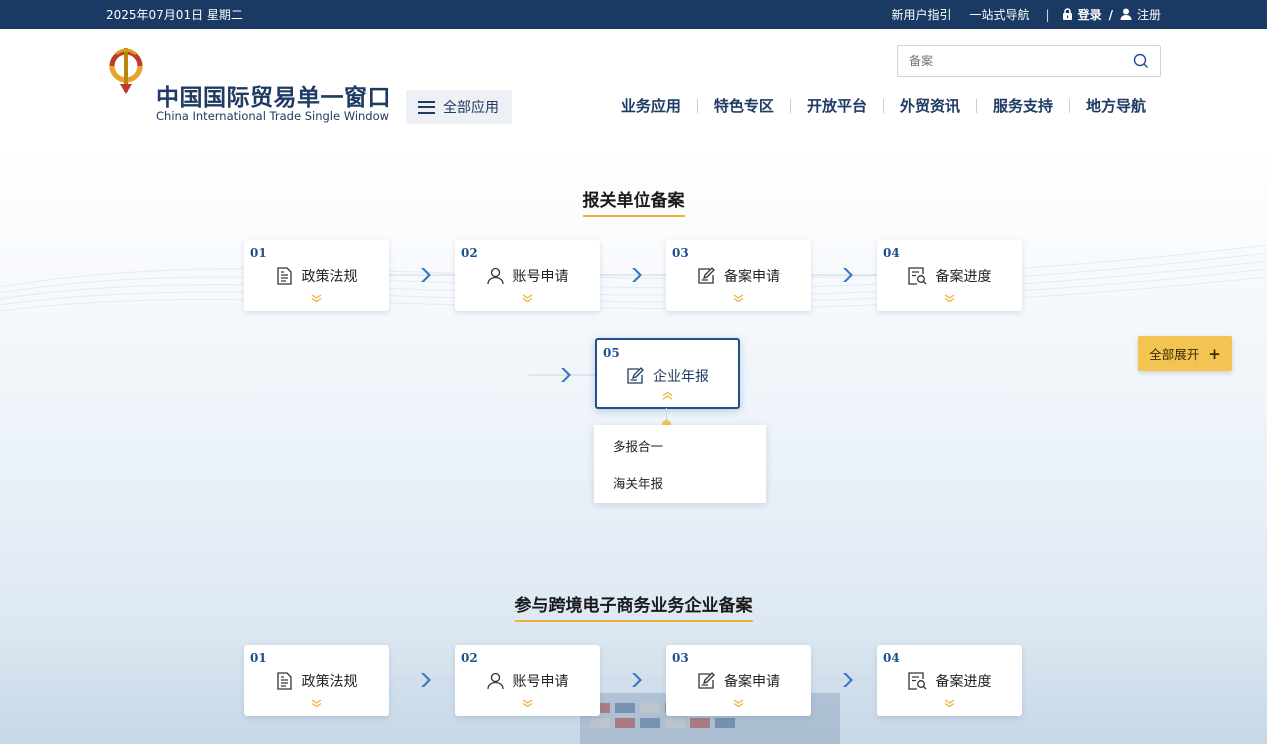  Describe the element at coordinates (1067, 14) in the screenshot. I see `lock-icon` at that location.